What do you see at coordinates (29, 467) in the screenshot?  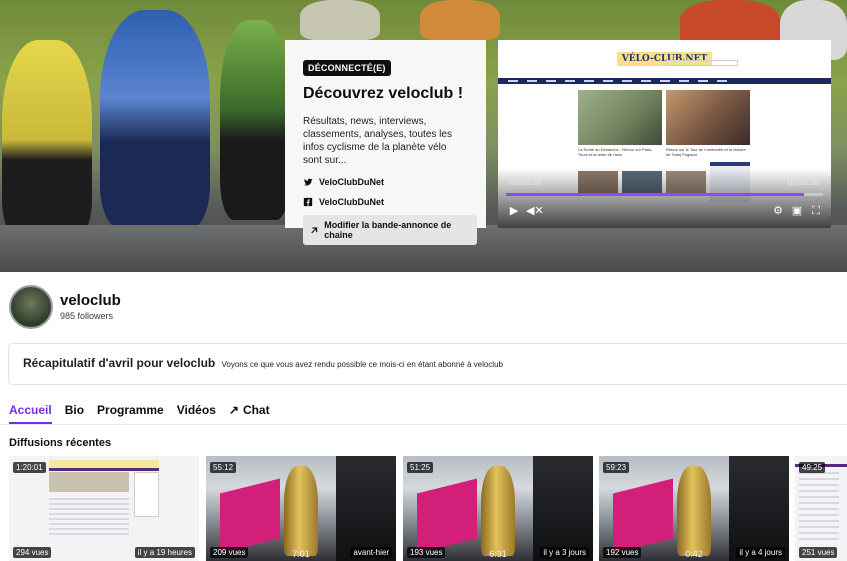 I see `video-duration: 1:20:01` at bounding box center [29, 467].